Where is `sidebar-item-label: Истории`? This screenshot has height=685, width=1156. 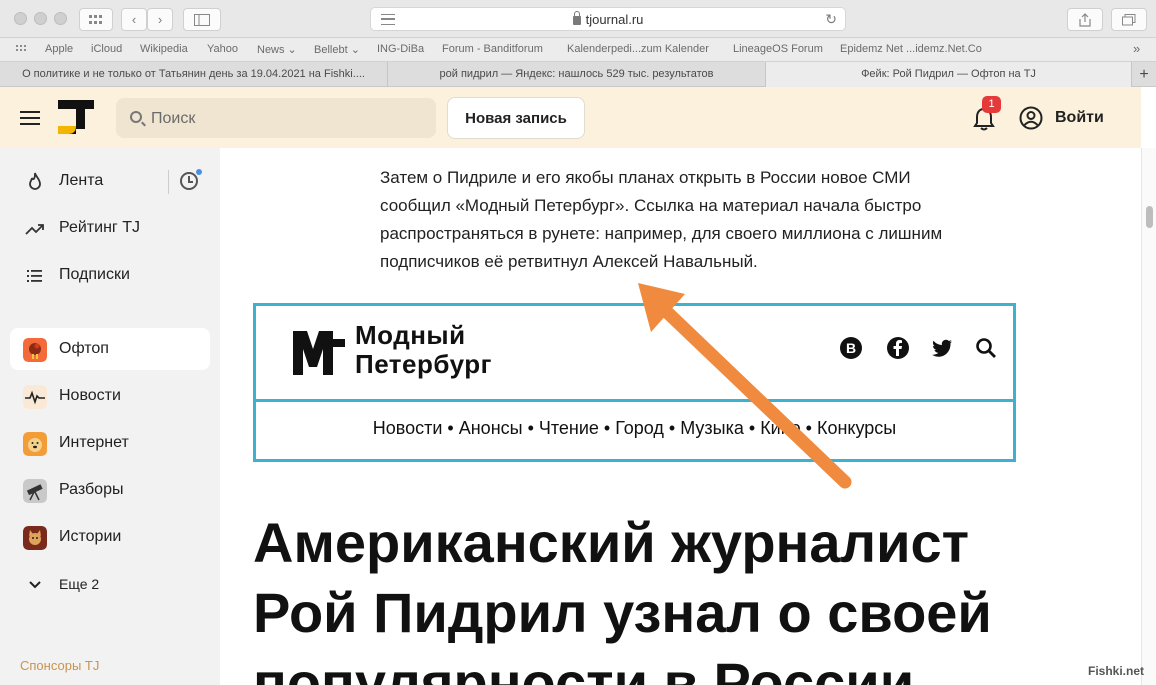 sidebar-item-label: Истории is located at coordinates (90, 536).